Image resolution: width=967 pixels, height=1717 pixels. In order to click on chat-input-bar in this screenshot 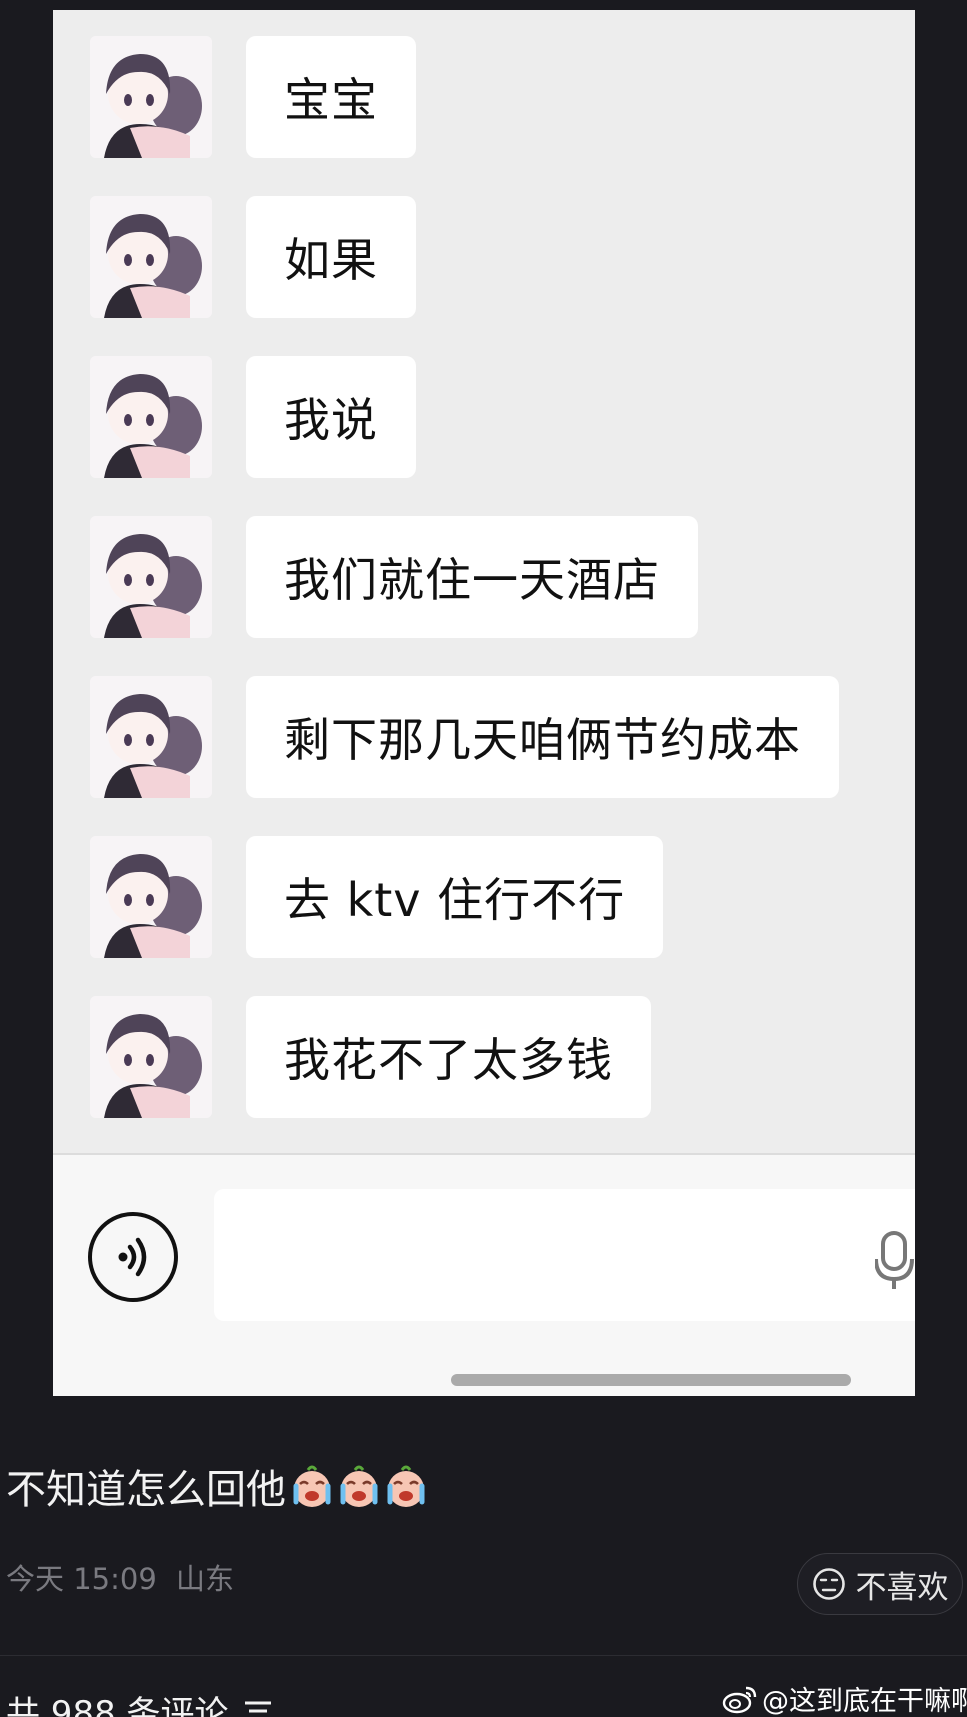, I will do `click(484, 1275)`.